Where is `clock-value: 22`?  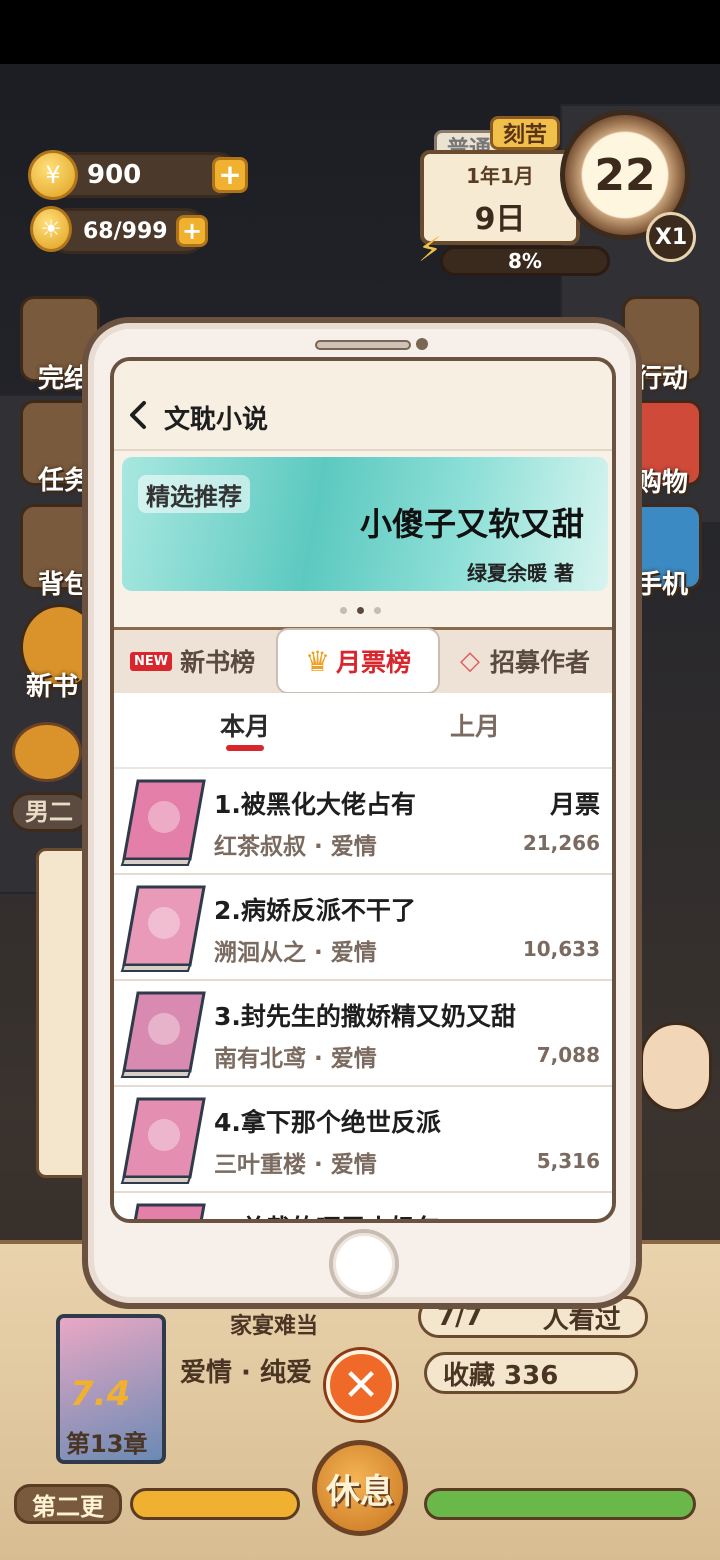 clock-value: 22 is located at coordinates (625, 175).